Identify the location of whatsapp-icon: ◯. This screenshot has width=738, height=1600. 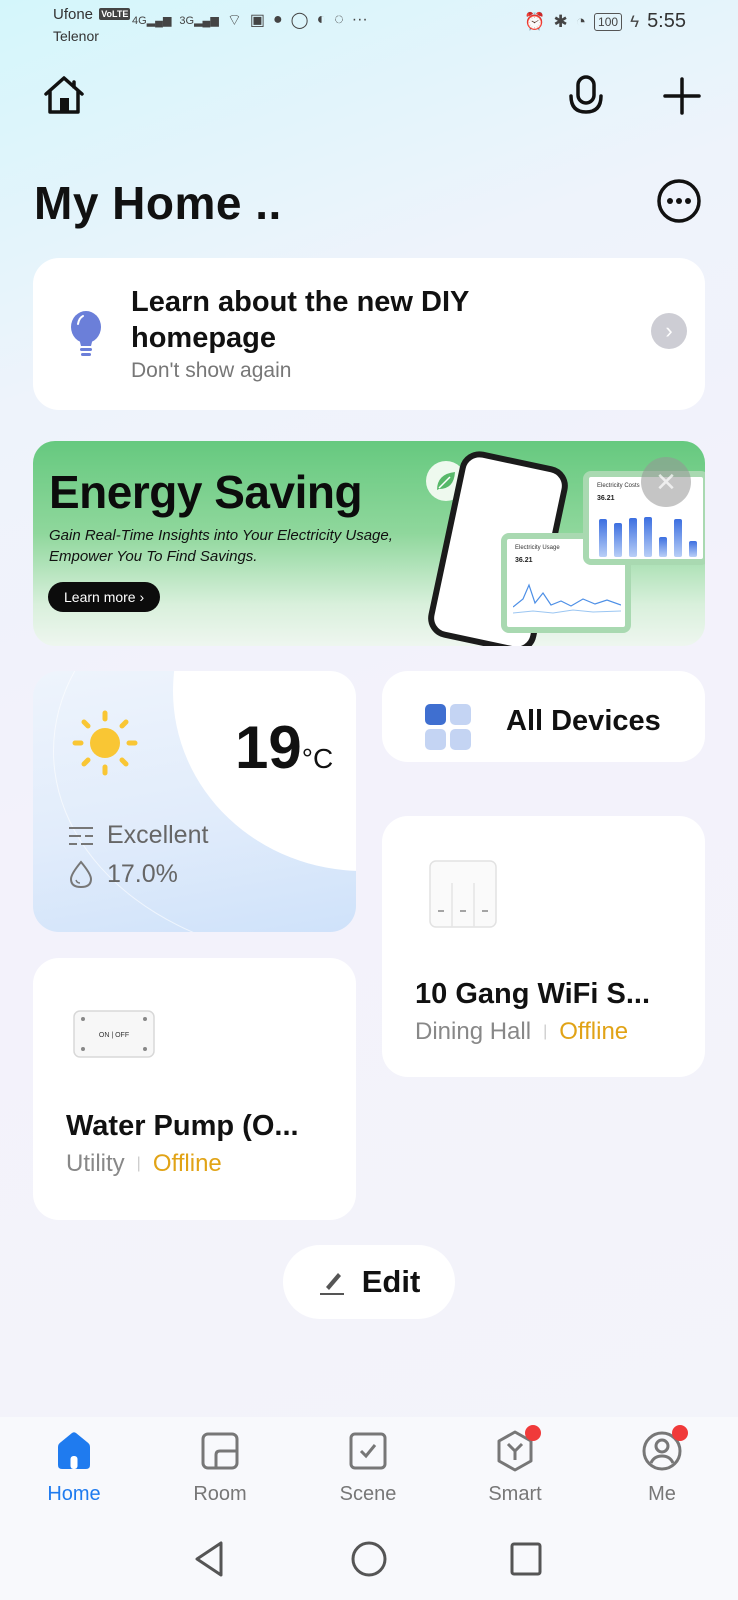
(299, 20).